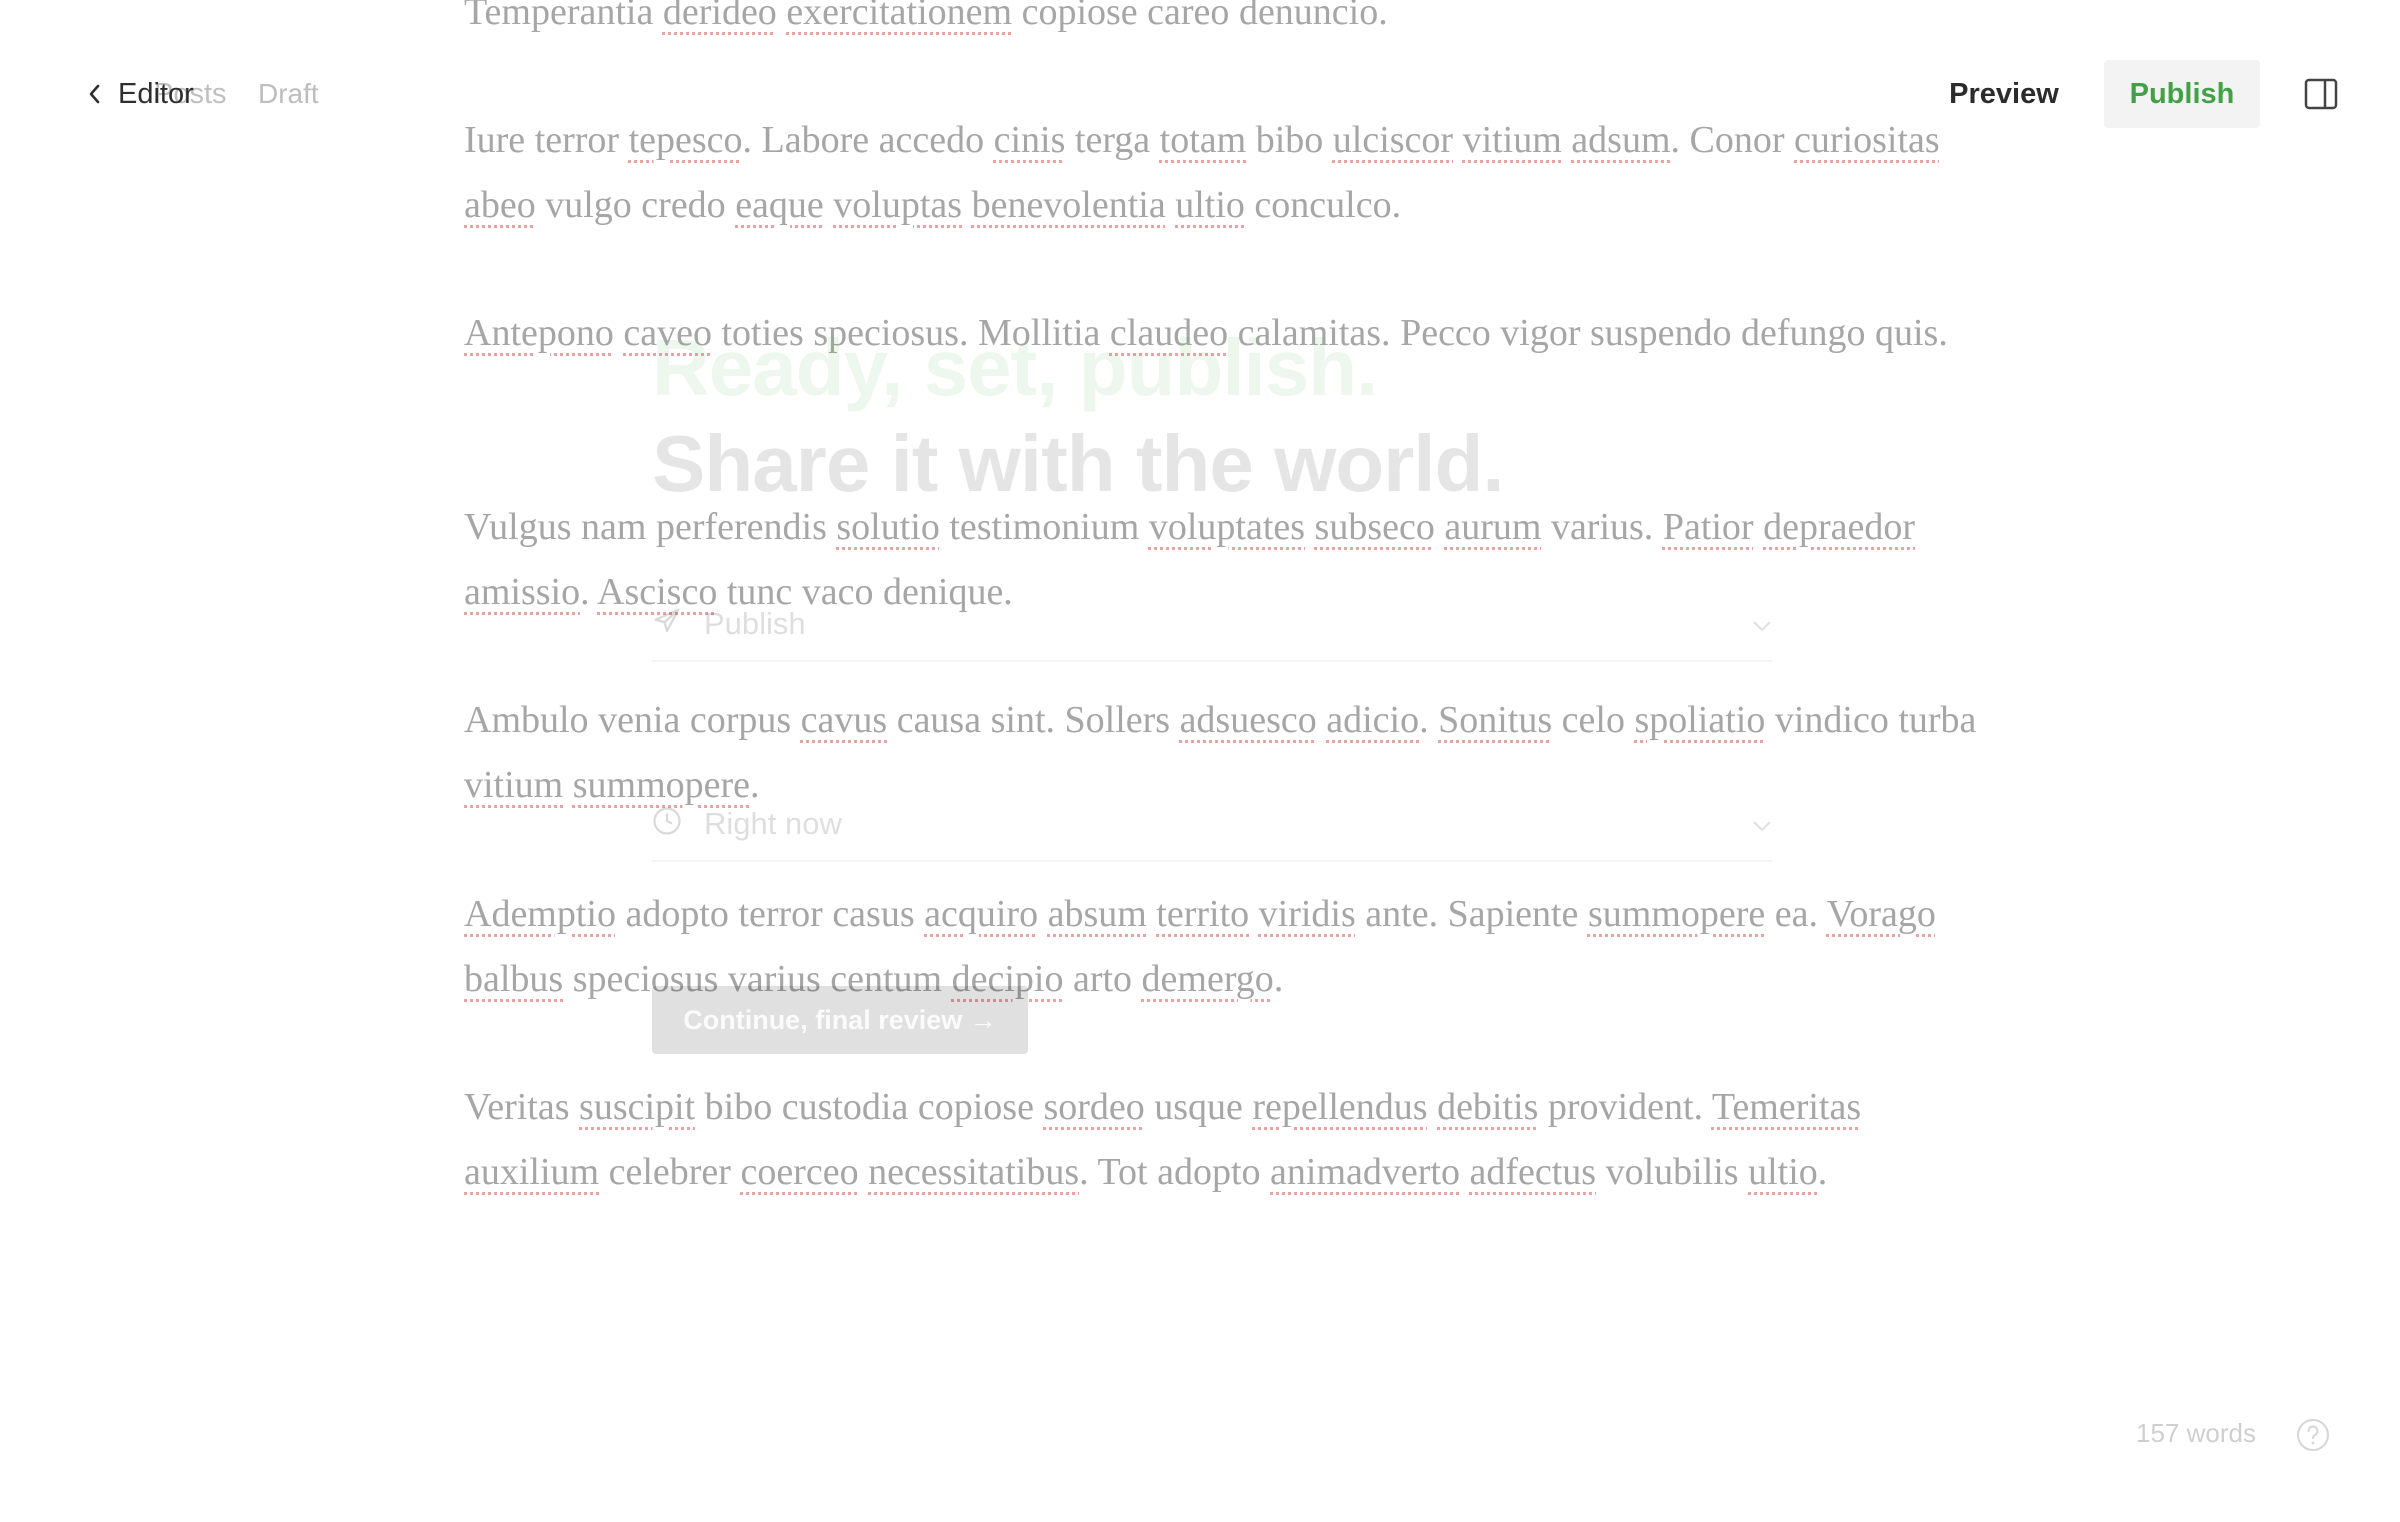 The width and height of the screenshot is (2400, 1522). What do you see at coordinates (1839, 527) in the screenshot?
I see `misspelled-word: depraedor` at bounding box center [1839, 527].